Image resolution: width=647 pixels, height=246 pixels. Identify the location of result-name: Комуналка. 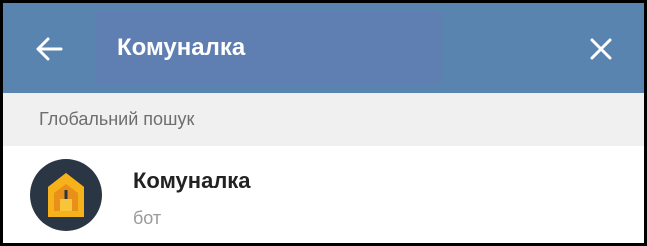
(192, 180).